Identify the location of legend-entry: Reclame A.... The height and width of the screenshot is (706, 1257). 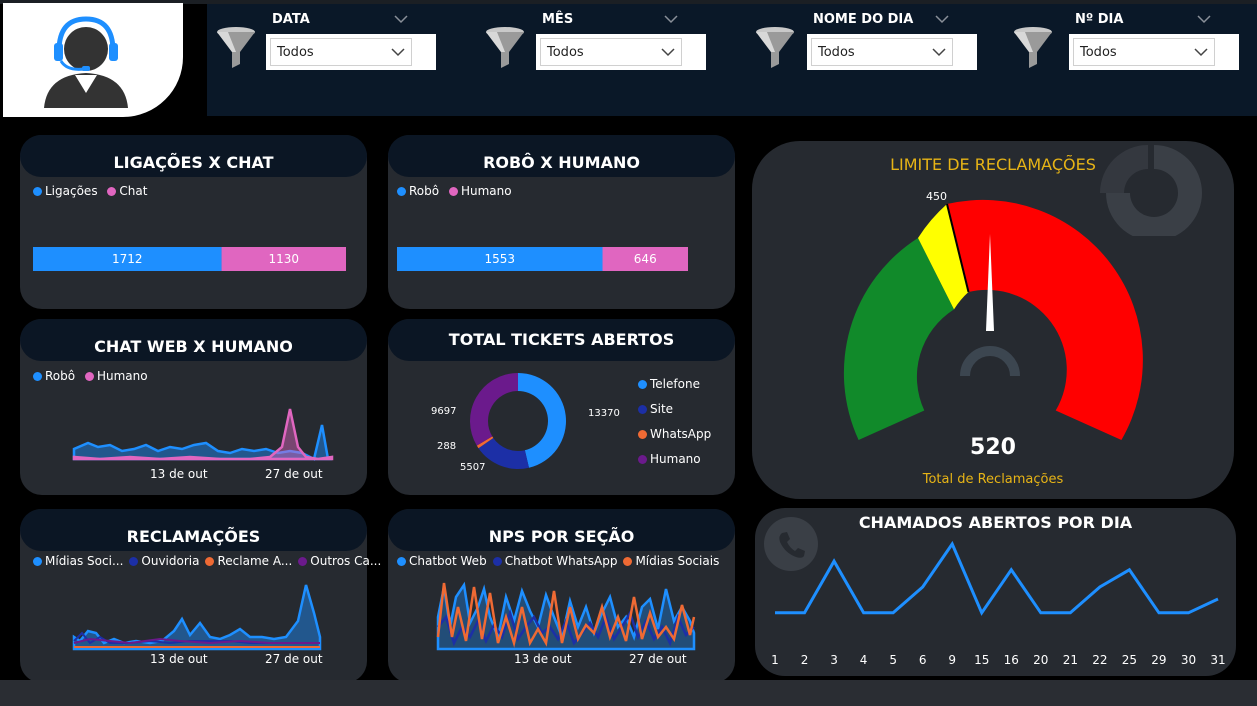
(255, 561).